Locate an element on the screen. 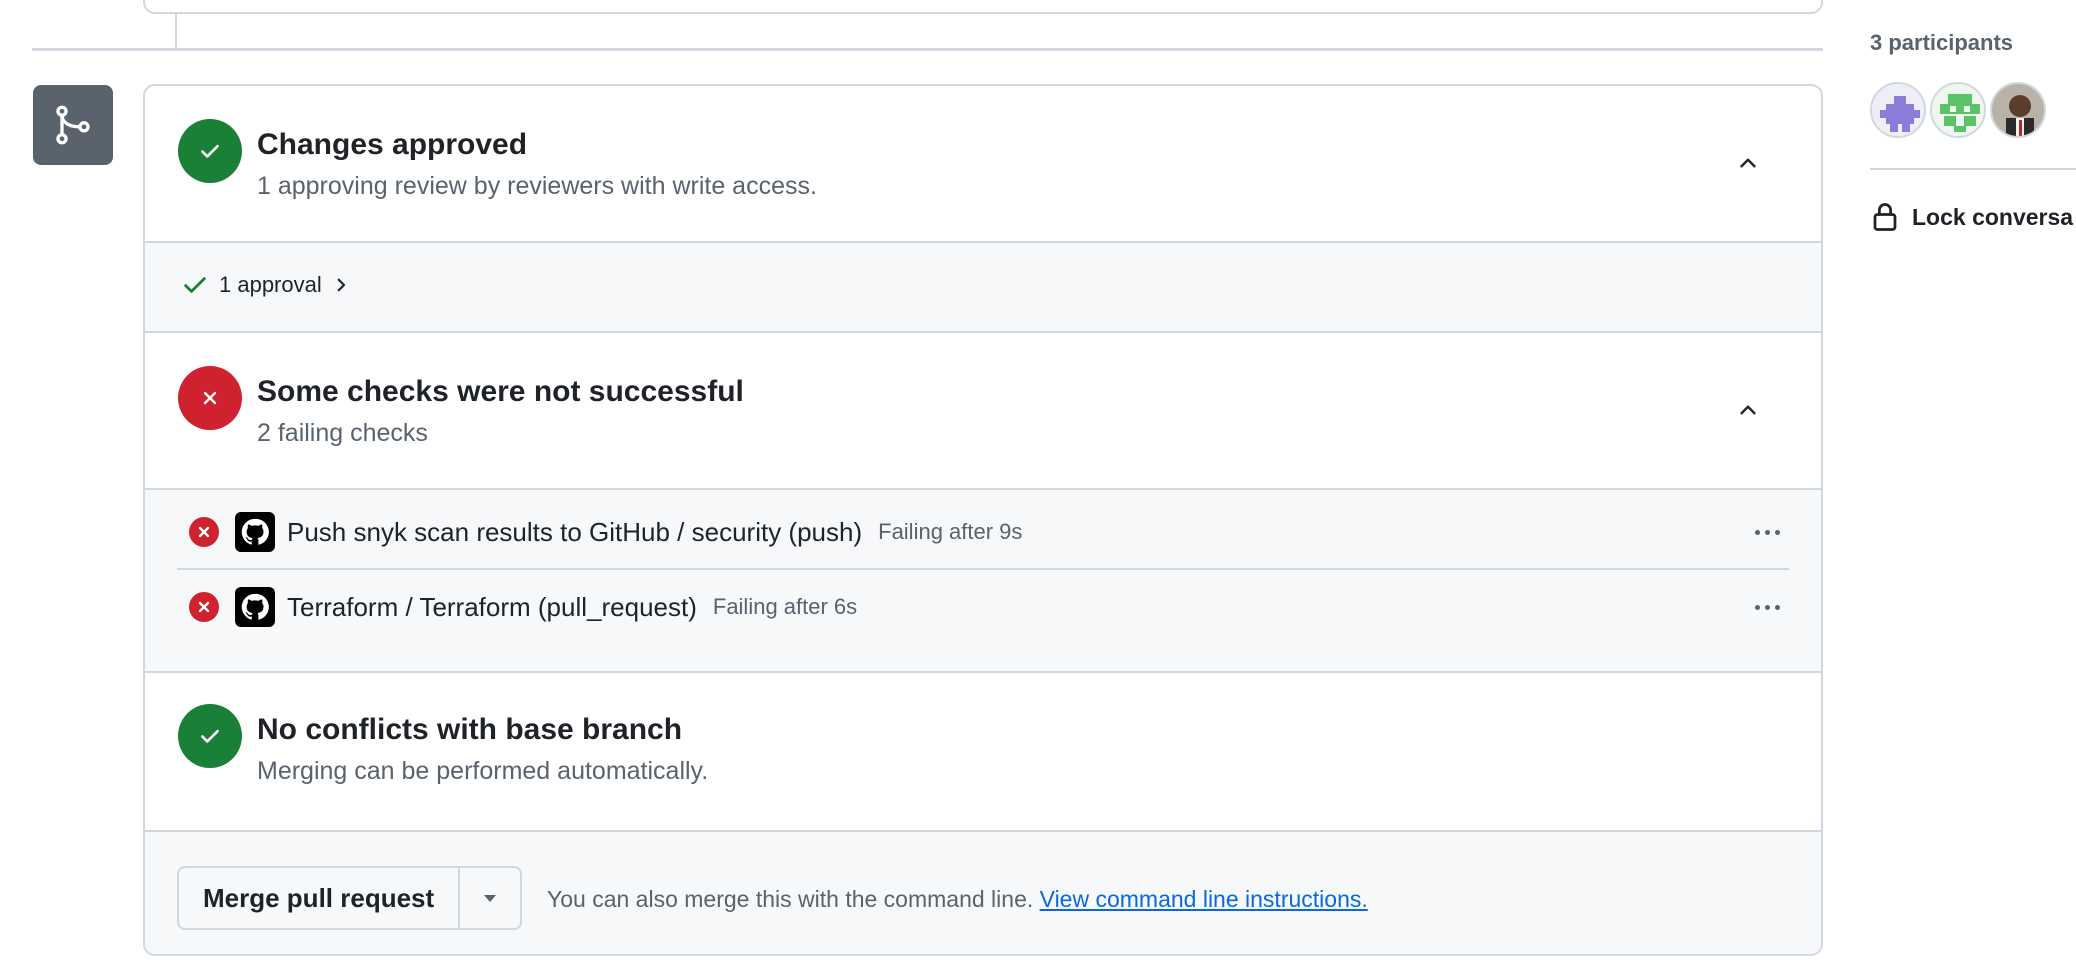  check-status: Failing after 9s is located at coordinates (950, 531).